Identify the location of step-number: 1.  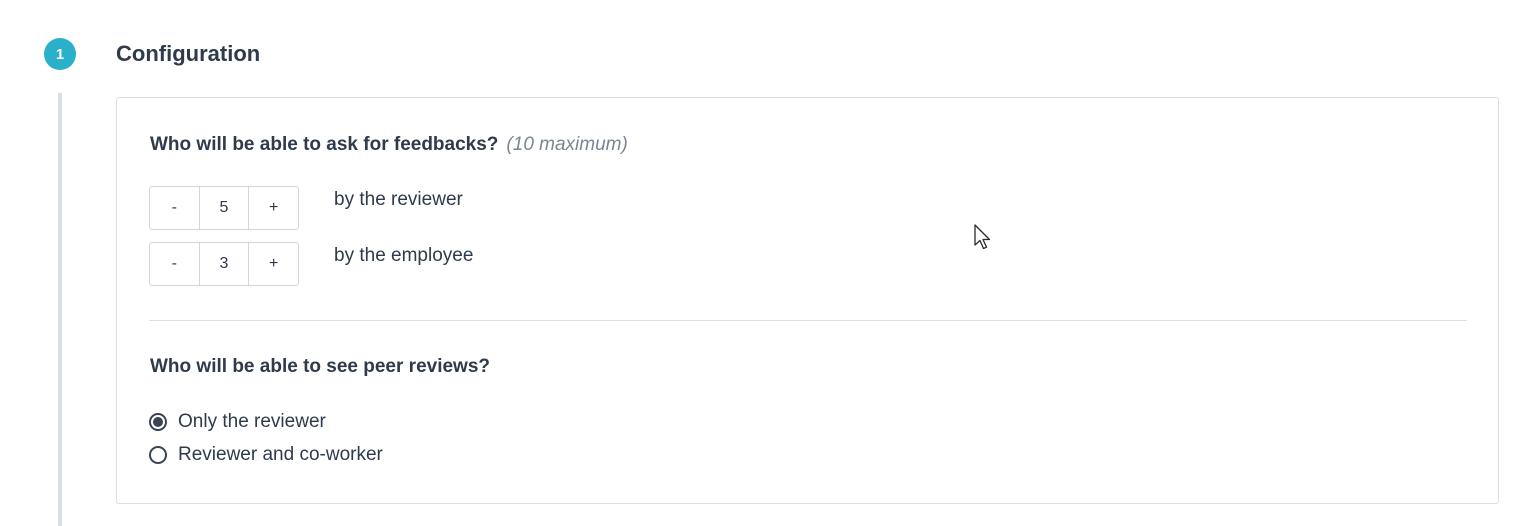
(60, 54).